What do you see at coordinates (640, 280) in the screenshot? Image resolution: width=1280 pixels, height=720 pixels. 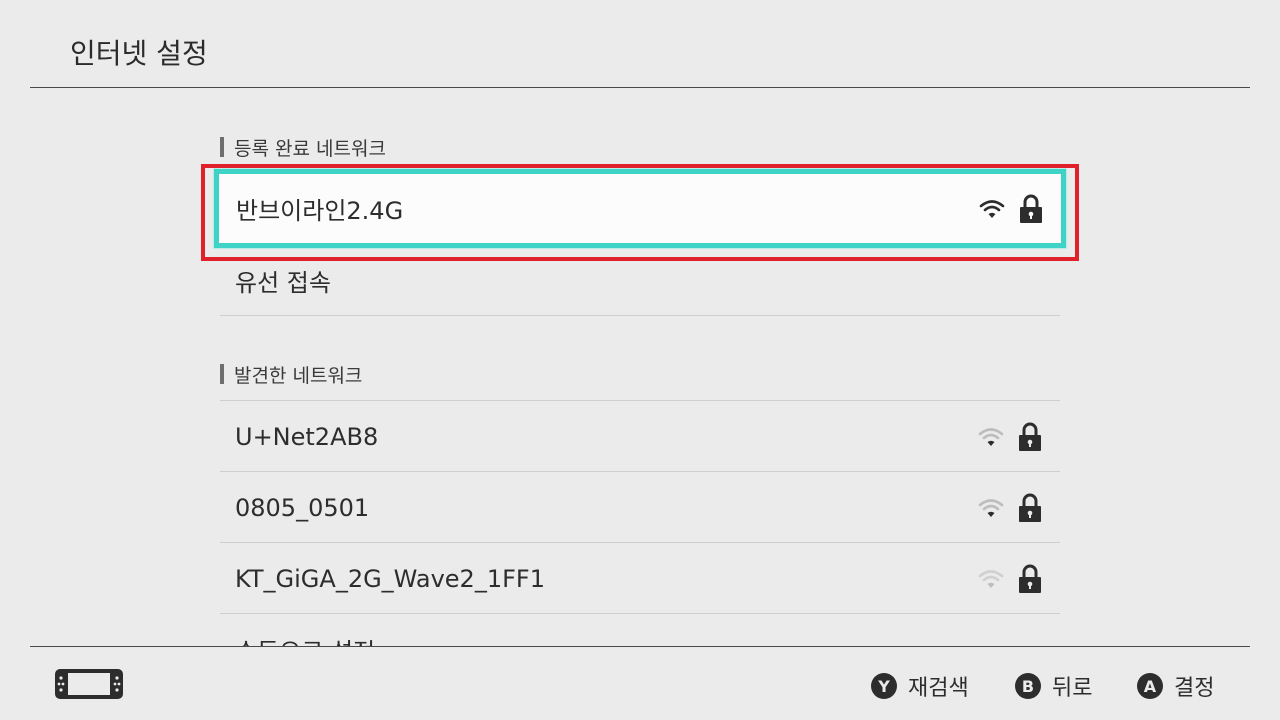 I see `network-row-wired: 유선 접속` at bounding box center [640, 280].